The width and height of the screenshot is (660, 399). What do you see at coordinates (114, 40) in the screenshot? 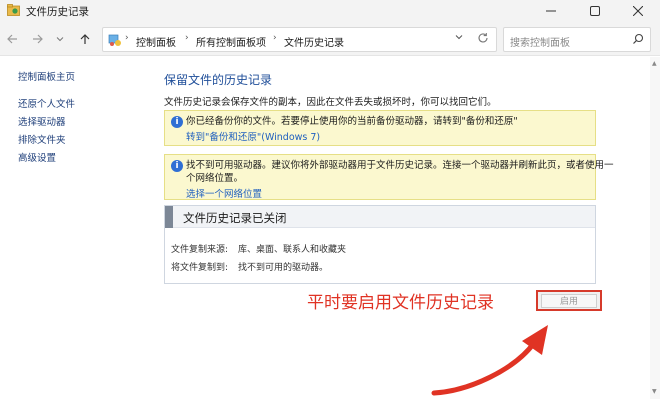
I see `control-panel-icon` at bounding box center [114, 40].